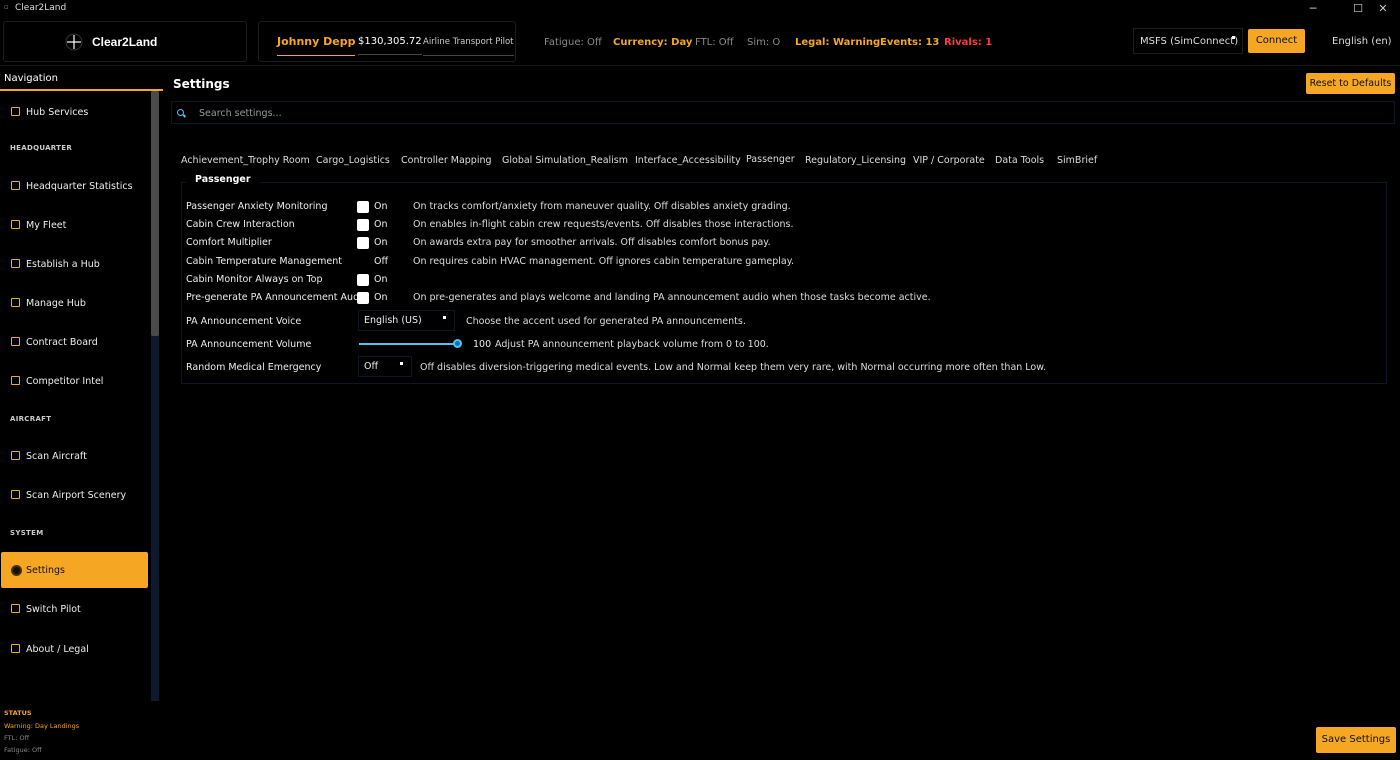 The image size is (1400, 760). I want to click on connect-button: Connect, so click(1276, 41).